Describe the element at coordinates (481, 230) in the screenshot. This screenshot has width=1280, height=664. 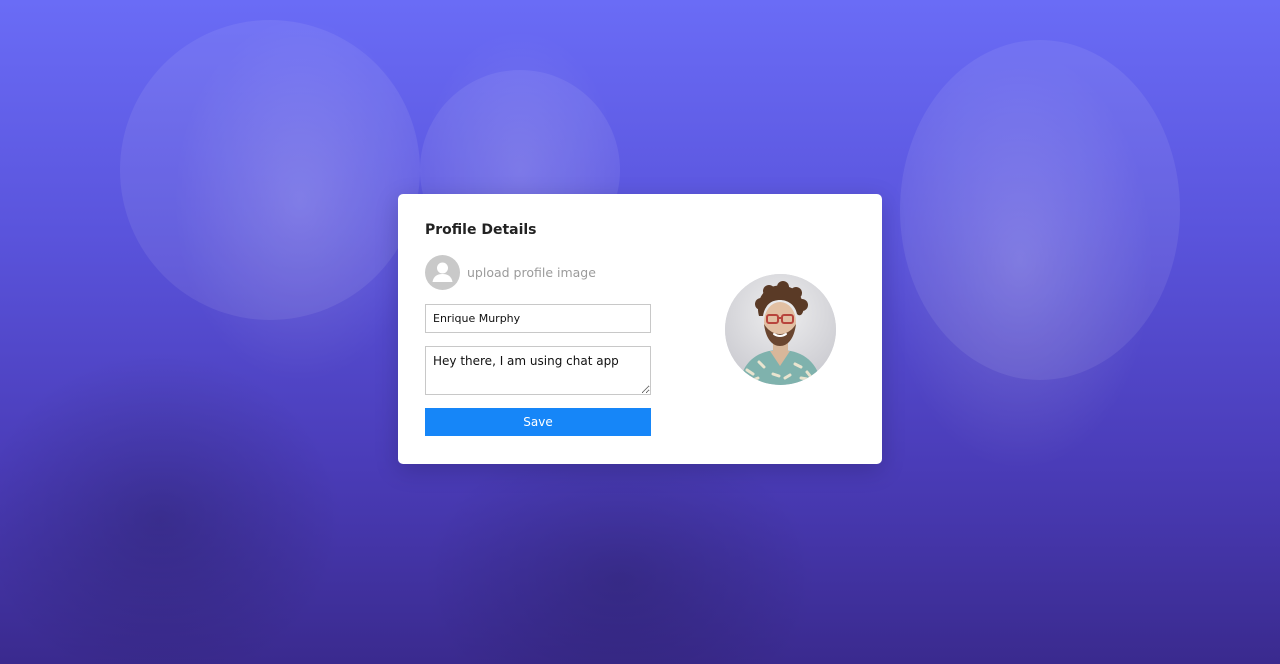
I see `page-title: Profile Details` at that location.